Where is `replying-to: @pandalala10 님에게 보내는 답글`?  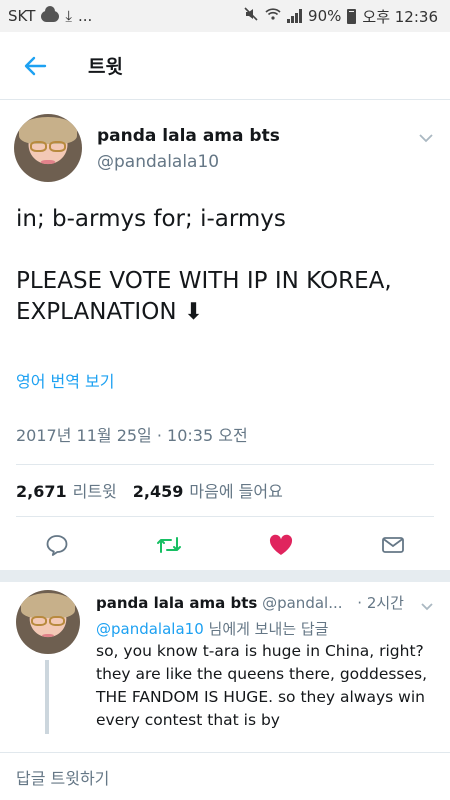 replying-to: @pandalala10 님에게 보내는 답글 is located at coordinates (212, 628).